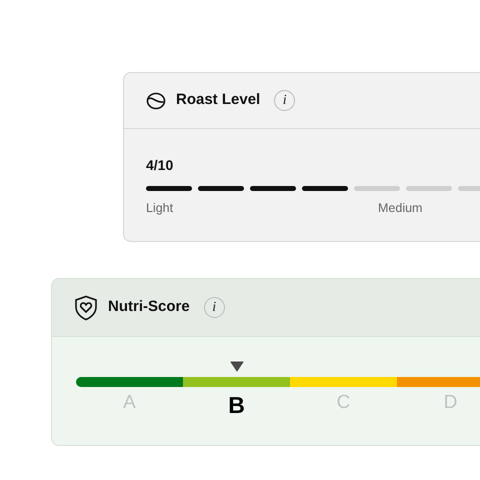 The height and width of the screenshot is (480, 480). What do you see at coordinates (156, 100) in the screenshot?
I see `coffee-bean-icon` at bounding box center [156, 100].